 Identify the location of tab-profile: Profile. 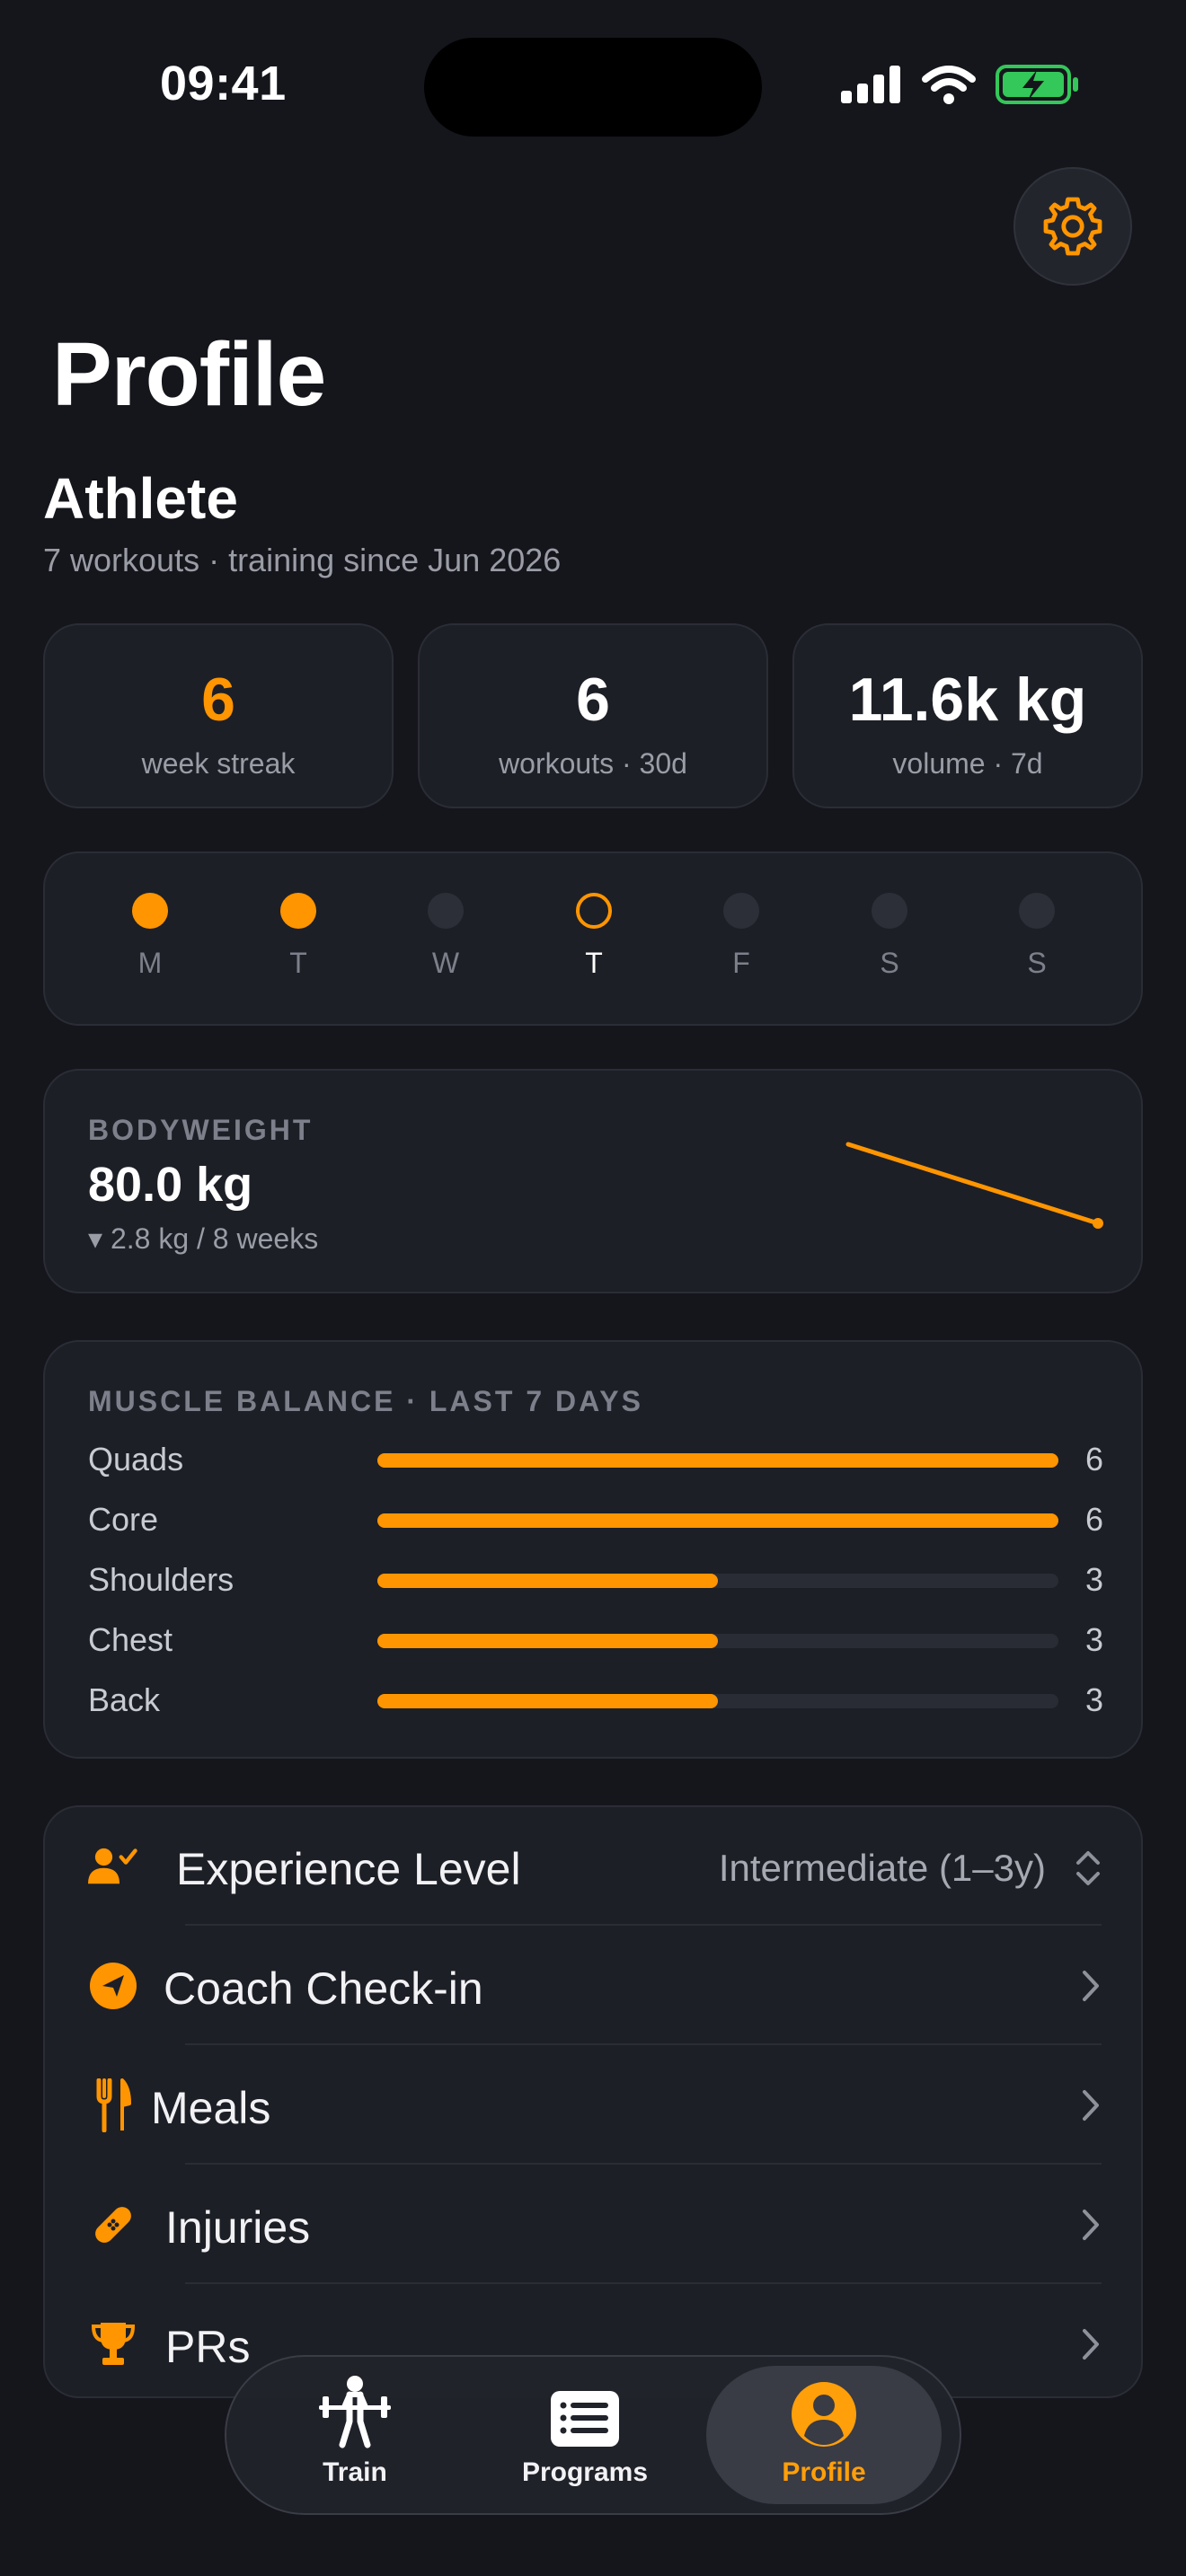
(824, 2435).